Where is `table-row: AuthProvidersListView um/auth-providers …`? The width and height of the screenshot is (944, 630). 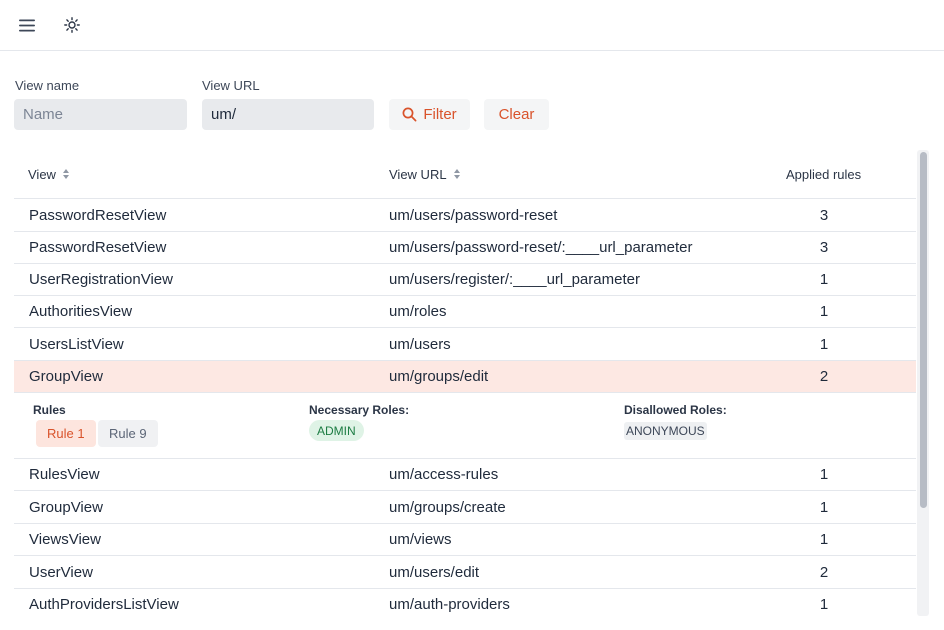
table-row: AuthProvidersListView um/auth-providers … is located at coordinates (465, 604).